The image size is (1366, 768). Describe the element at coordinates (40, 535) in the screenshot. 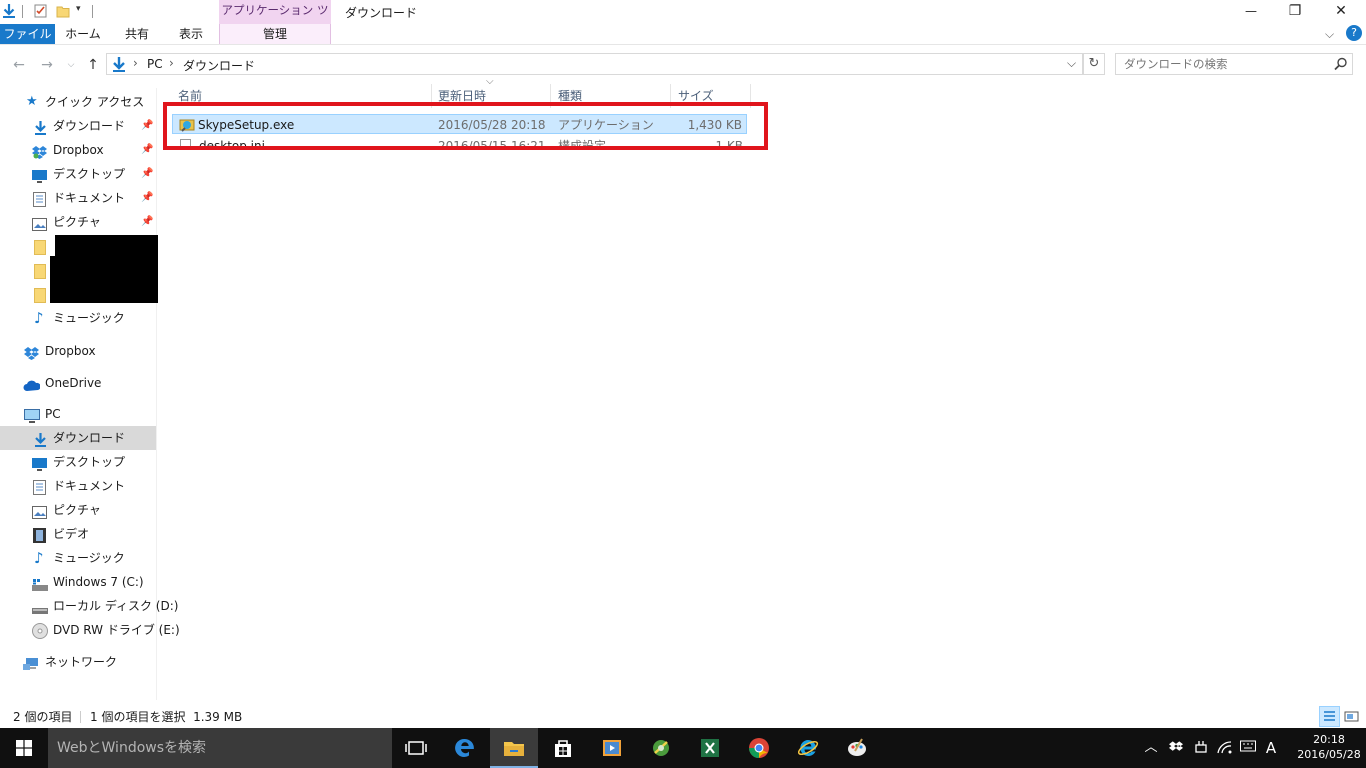

I see `video-icon` at that location.